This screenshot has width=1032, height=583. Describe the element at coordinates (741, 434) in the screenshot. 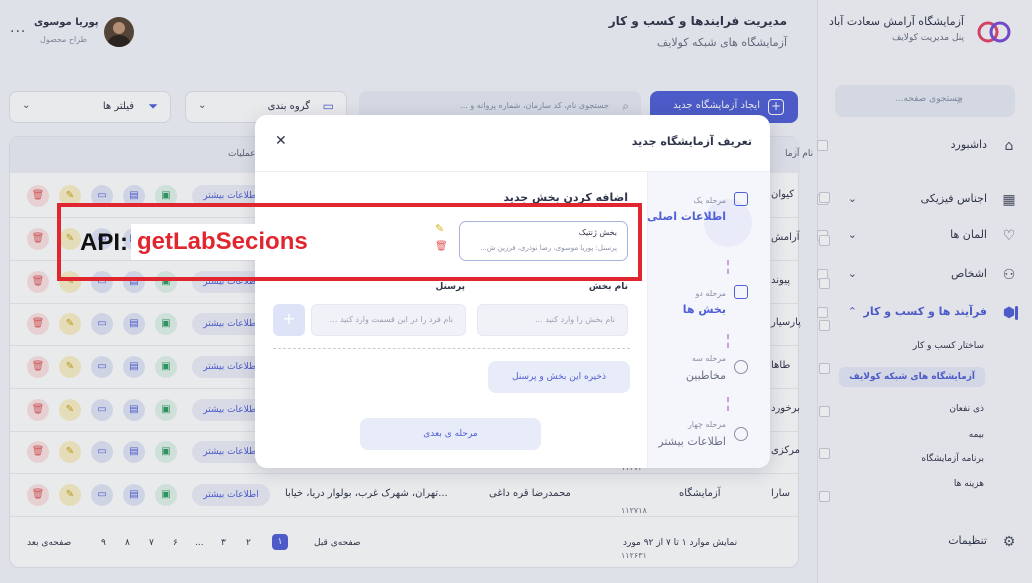

I see `info-icon` at that location.